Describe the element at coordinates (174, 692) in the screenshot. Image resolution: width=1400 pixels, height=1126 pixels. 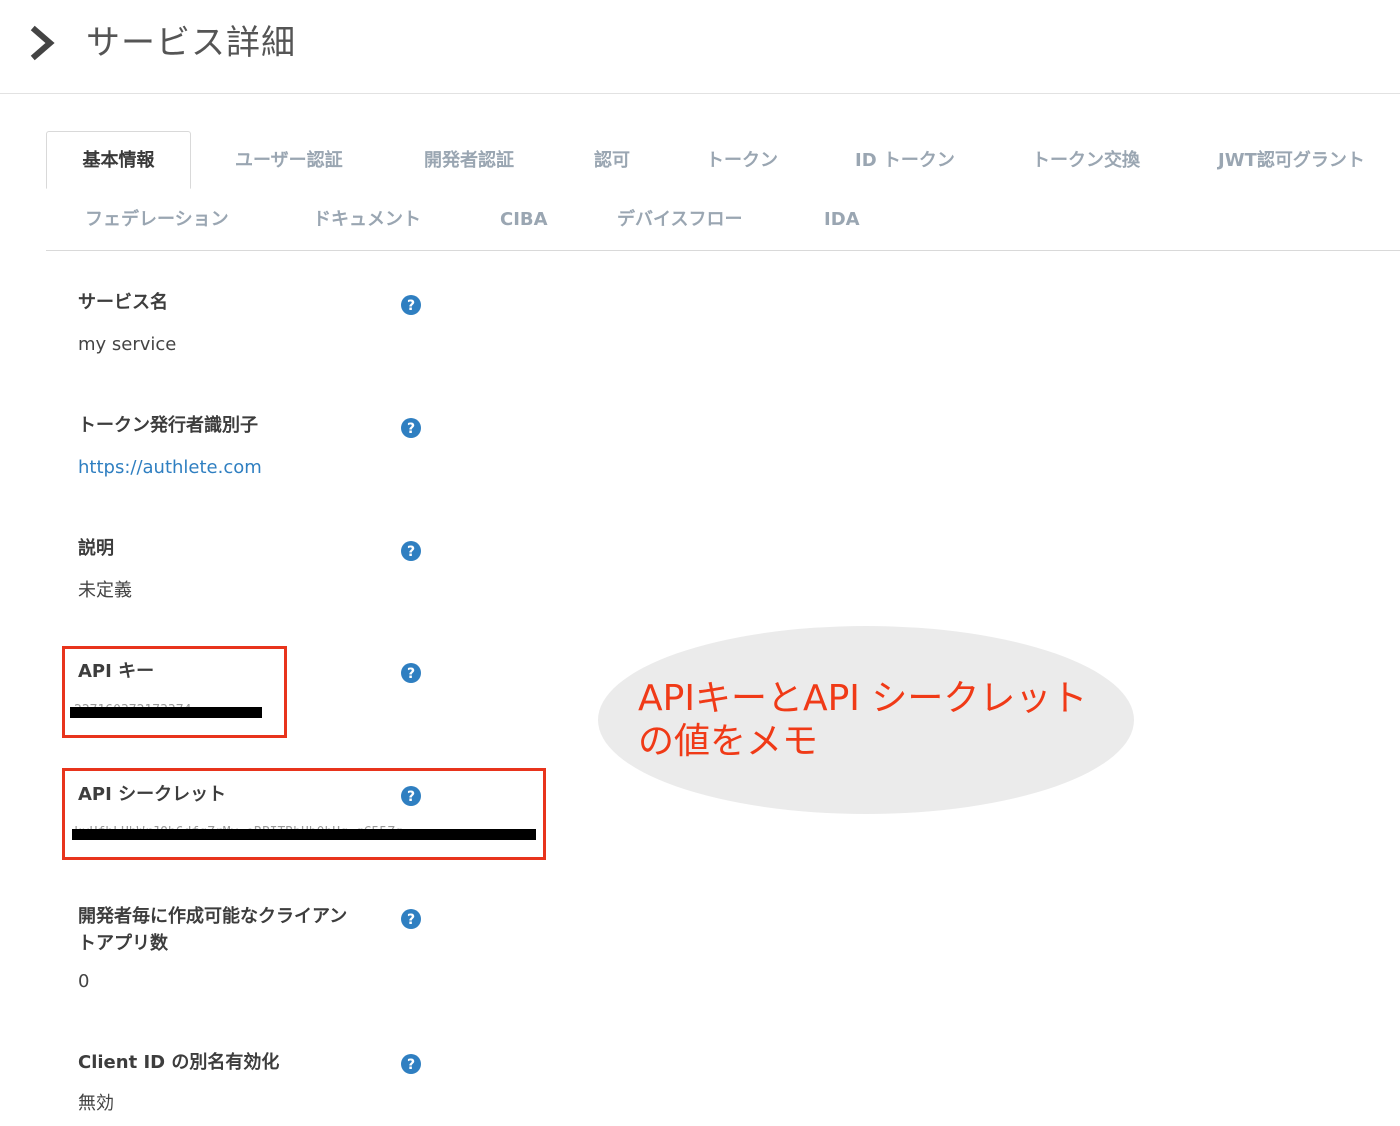
I see `api-key-highlight-box` at that location.